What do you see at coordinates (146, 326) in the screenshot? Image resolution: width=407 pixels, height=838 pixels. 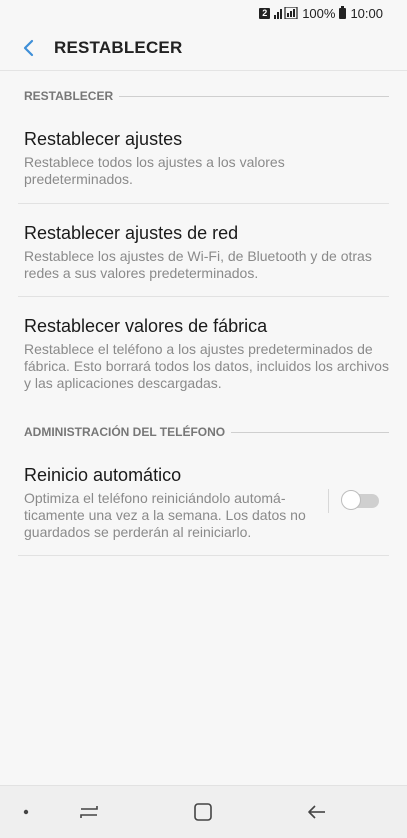 I see `item-title: Restablecer valores de fábrica` at bounding box center [146, 326].